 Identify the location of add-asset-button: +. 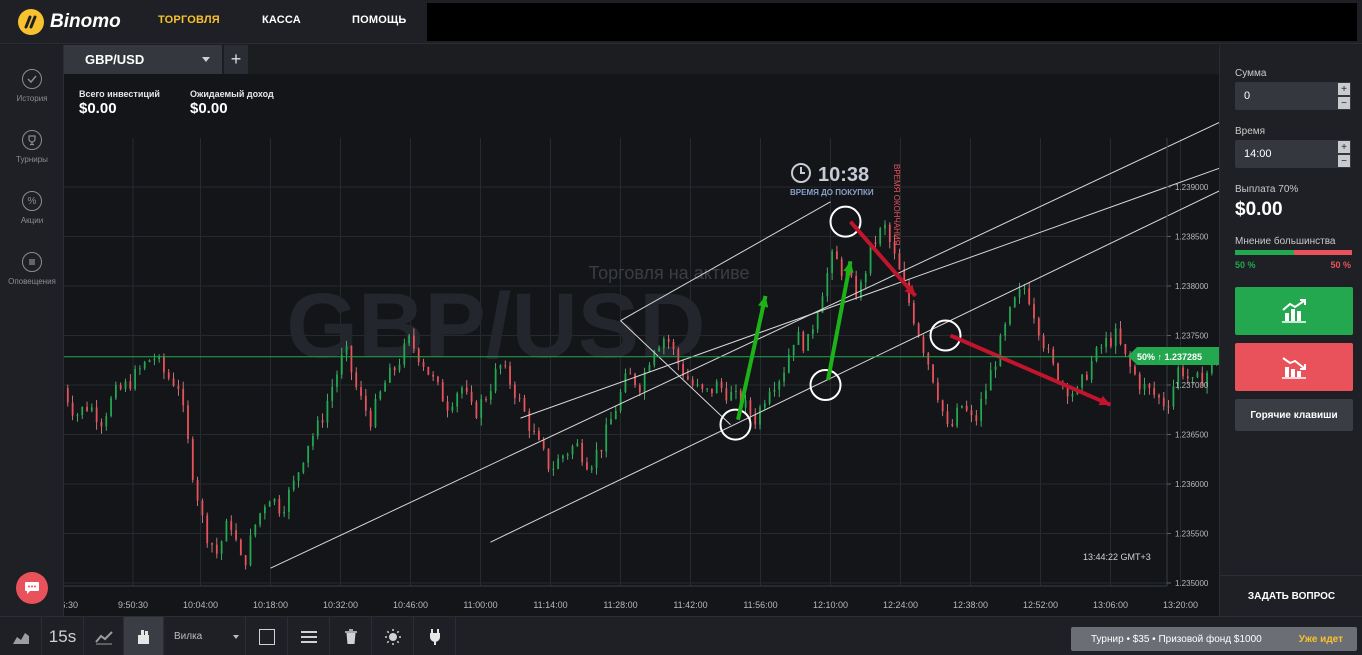
(236, 59).